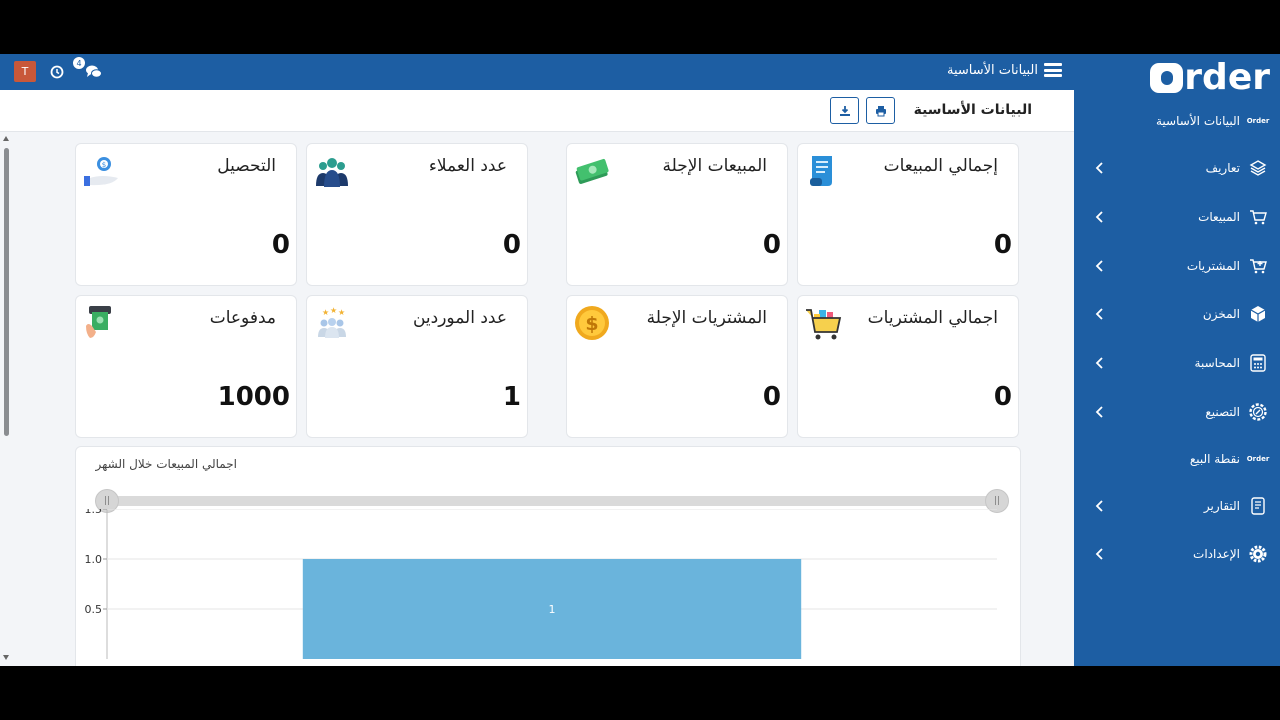 This screenshot has width=1280, height=720. Describe the element at coordinates (79, 63) in the screenshot. I see `chat-badge: 4` at that location.